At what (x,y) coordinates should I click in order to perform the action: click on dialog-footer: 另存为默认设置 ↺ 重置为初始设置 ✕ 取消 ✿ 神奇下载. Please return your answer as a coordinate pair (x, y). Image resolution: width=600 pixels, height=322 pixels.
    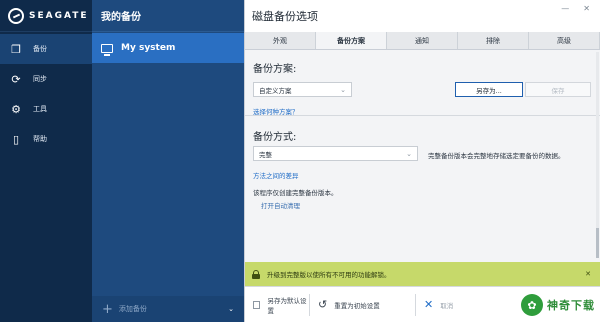
    Looking at the image, I should click on (422, 304).